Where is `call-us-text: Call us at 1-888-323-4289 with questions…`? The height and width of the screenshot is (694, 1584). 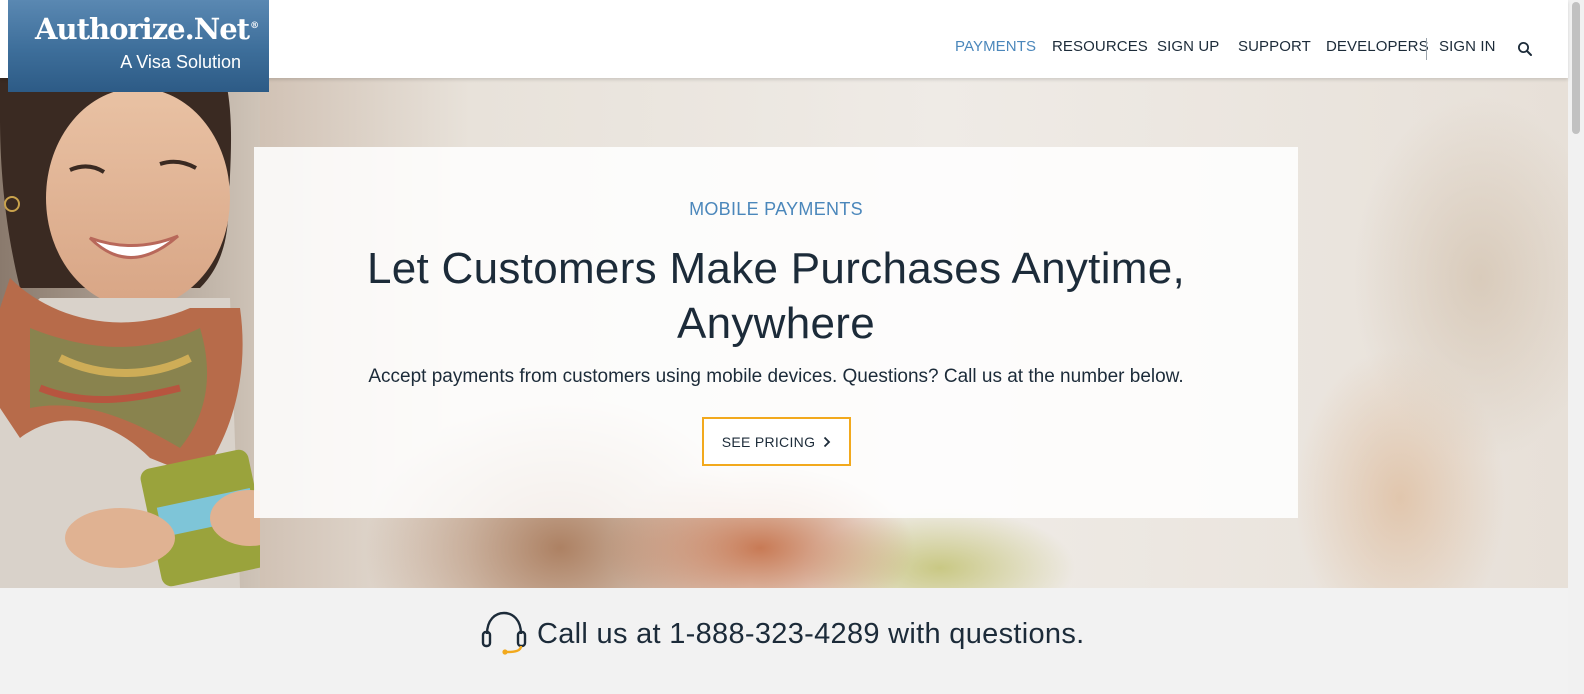 call-us-text: Call us at 1-888-323-4289 with questions… is located at coordinates (811, 634).